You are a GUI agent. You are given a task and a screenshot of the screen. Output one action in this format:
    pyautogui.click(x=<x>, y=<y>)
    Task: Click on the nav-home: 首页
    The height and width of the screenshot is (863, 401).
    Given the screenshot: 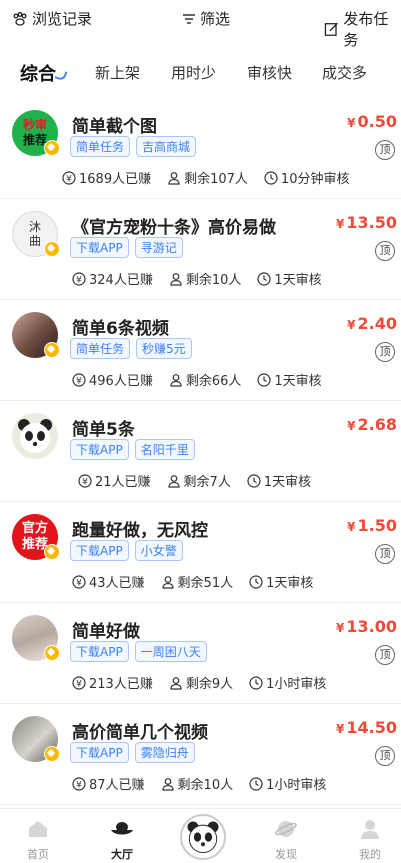 What is the action you would take?
    pyautogui.click(x=38, y=840)
    